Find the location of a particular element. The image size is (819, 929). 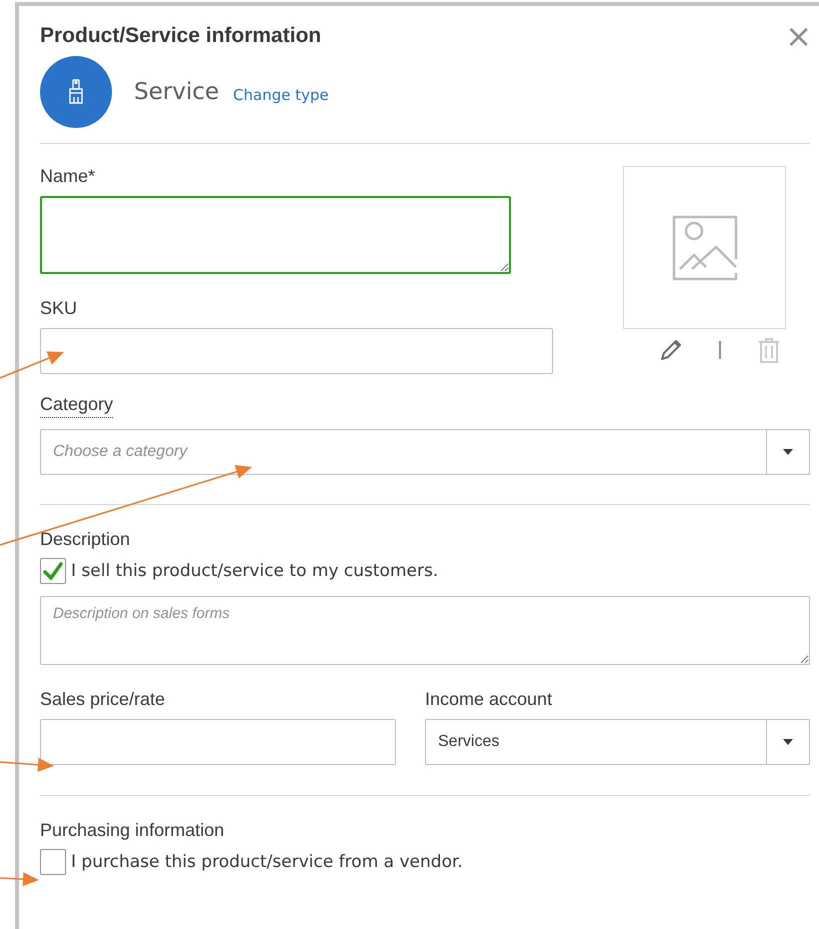

field-label: Category is located at coordinates (77, 406).